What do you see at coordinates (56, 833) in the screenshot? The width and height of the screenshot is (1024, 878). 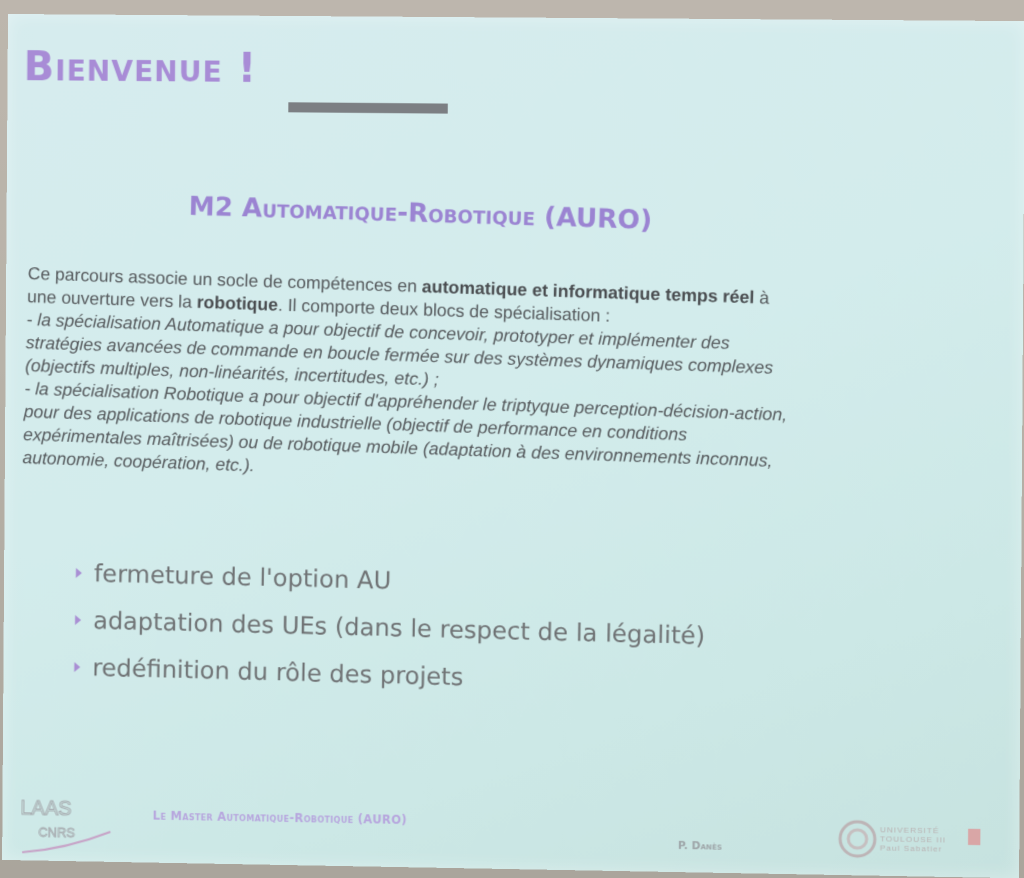 I see `logo-cnrs-text: CNRS` at bounding box center [56, 833].